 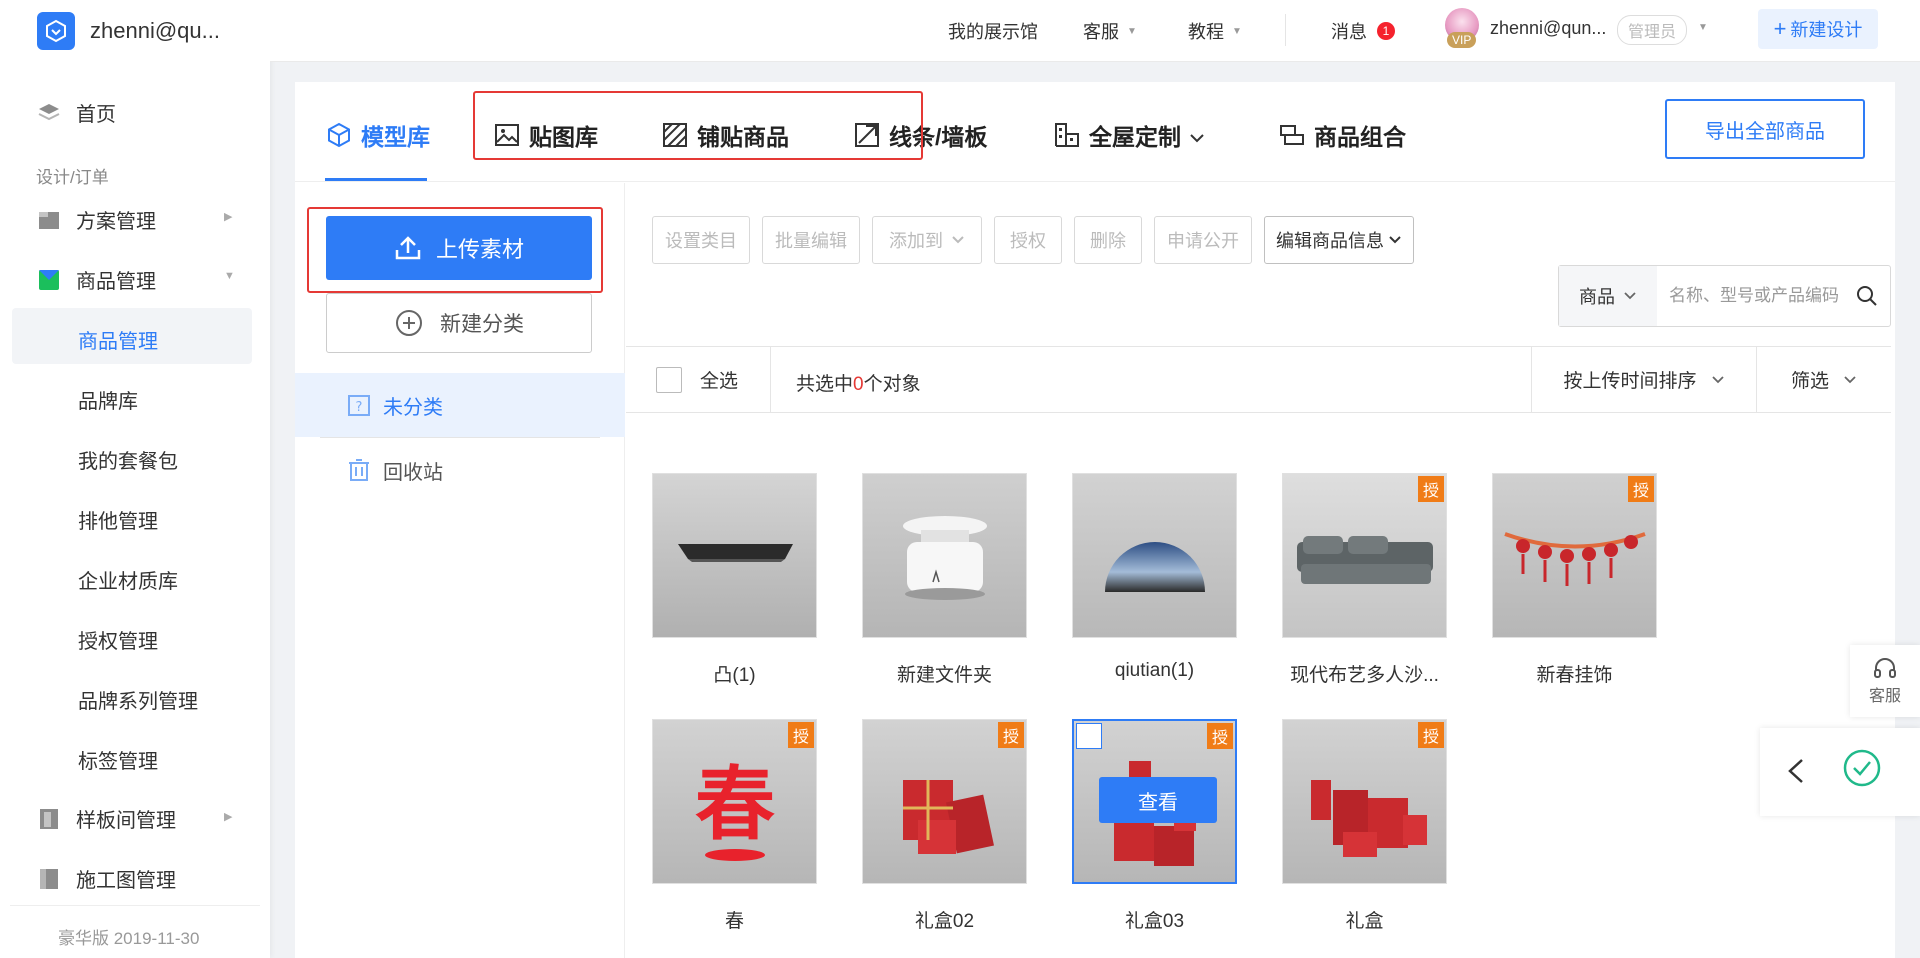 What do you see at coordinates (377, 135) in the screenshot?
I see `tab-model-library: 模型库` at bounding box center [377, 135].